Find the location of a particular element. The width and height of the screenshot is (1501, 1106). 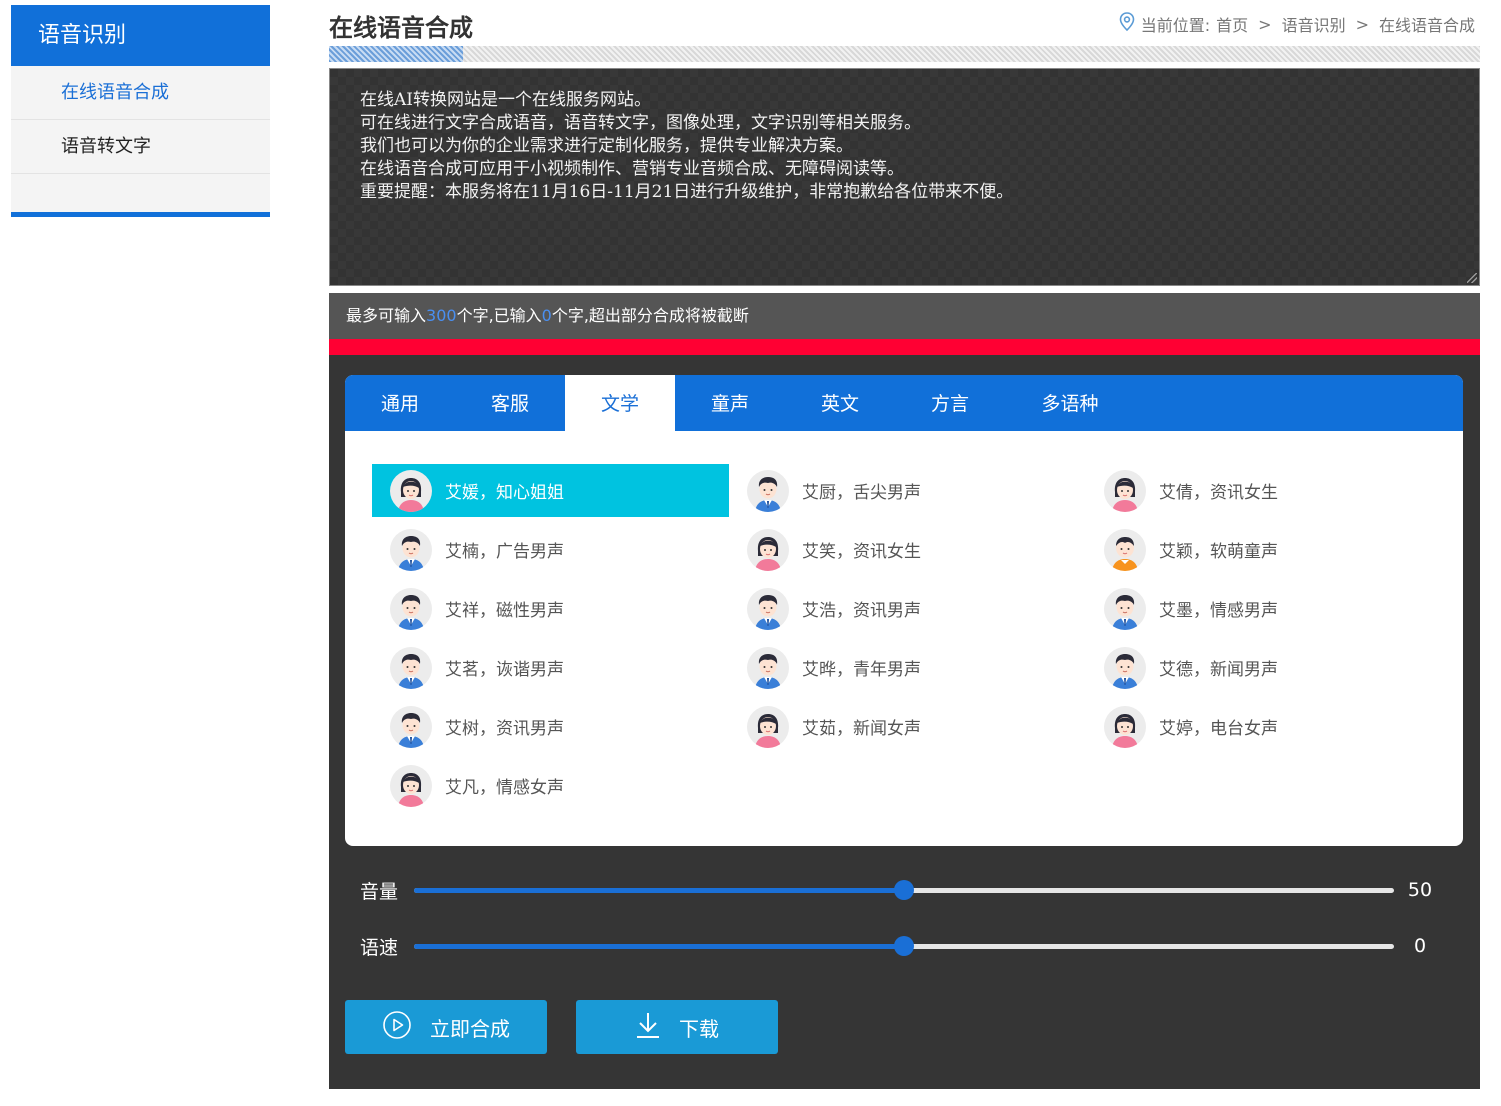

voice-option: 艾祥，磁性男声 is located at coordinates (550, 608).